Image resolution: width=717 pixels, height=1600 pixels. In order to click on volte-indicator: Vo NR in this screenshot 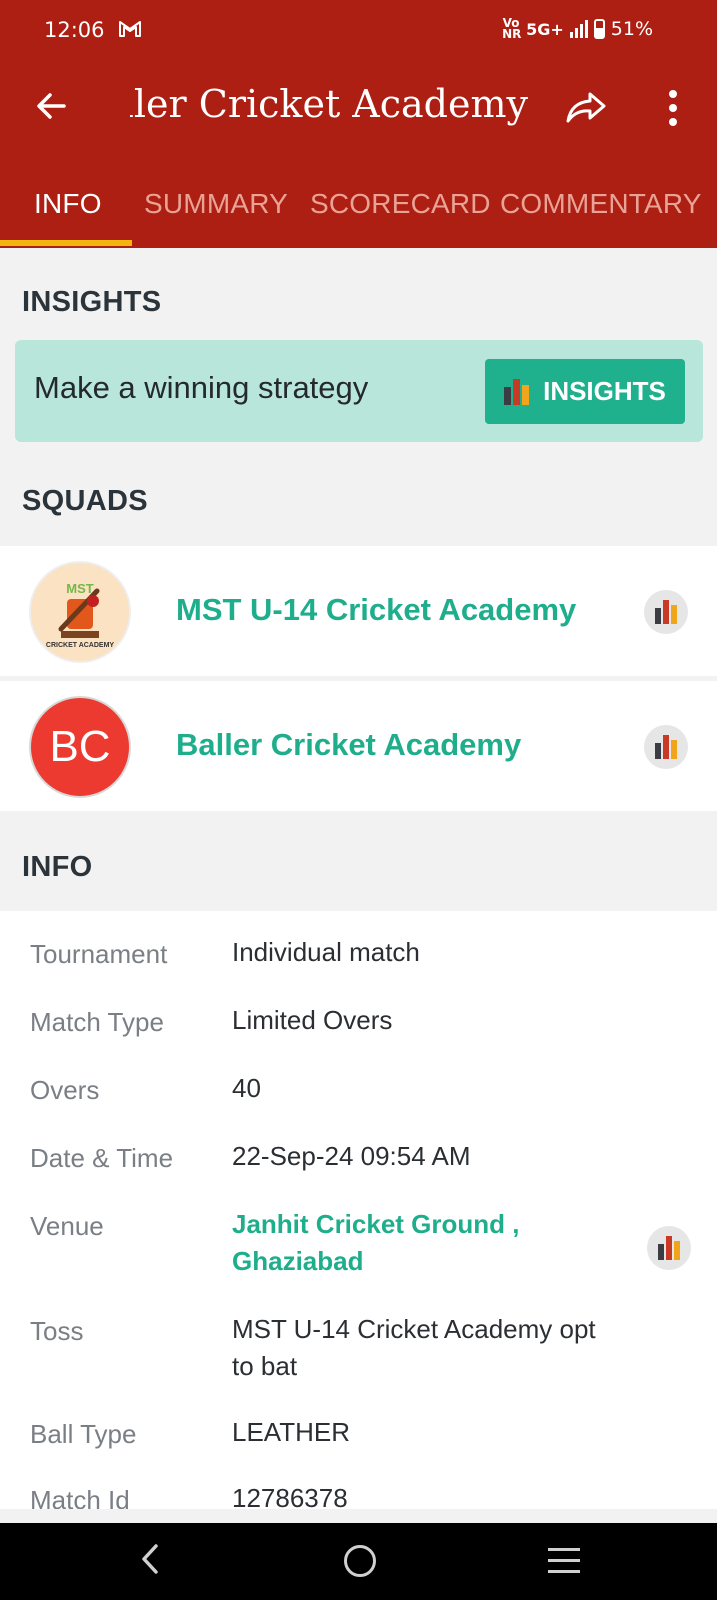, I will do `click(512, 28)`.